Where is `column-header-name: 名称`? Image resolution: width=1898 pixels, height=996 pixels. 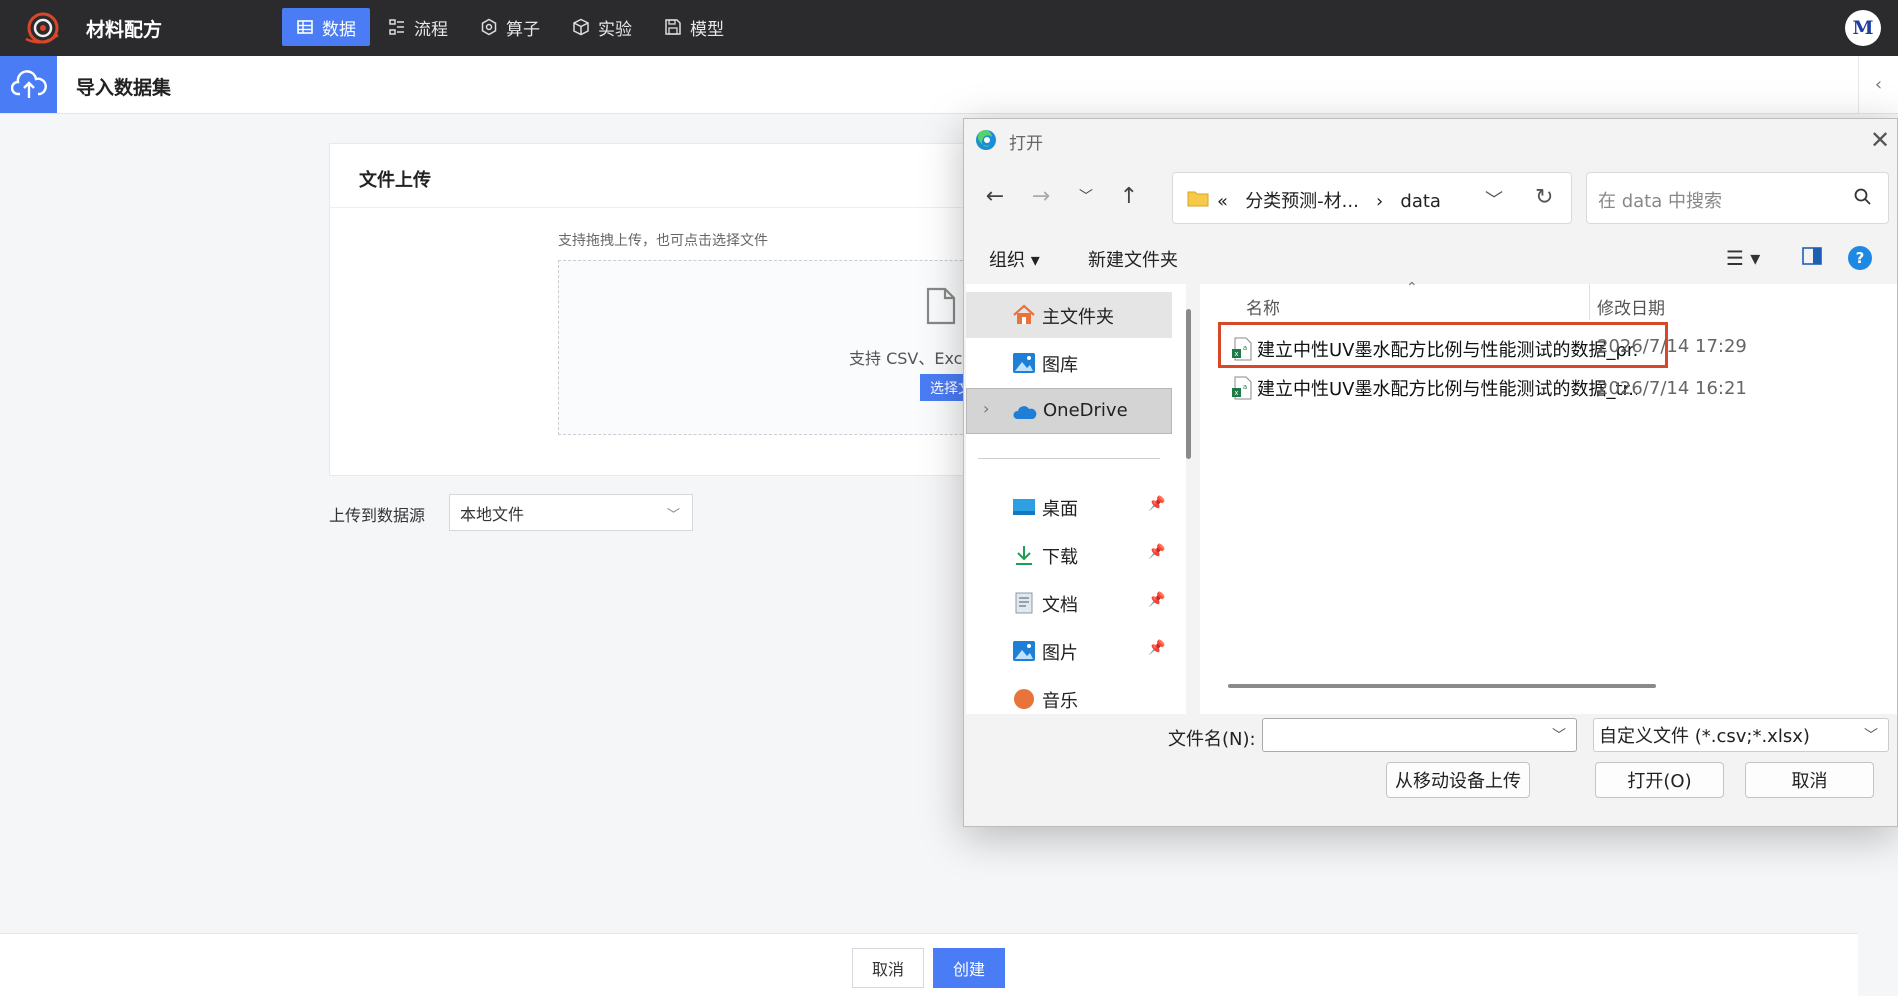 column-header-name: 名称 is located at coordinates (1263, 306).